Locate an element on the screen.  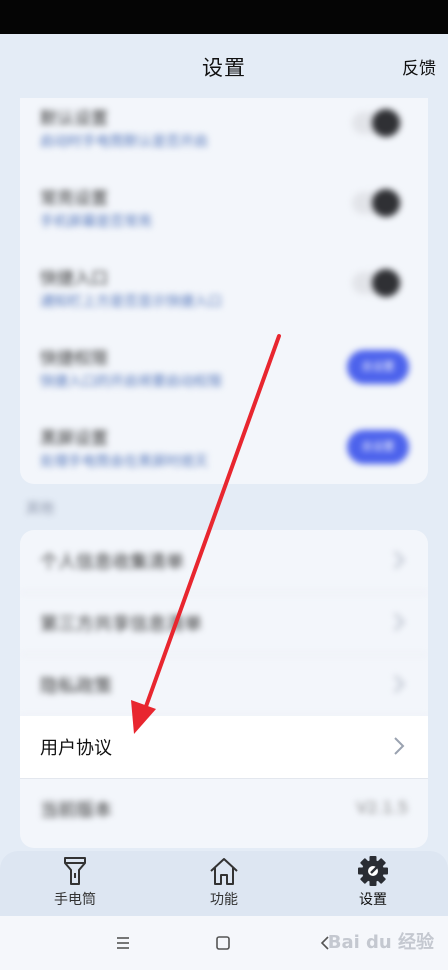
setting-row-shortcut: 快捷入口 通知栏上方是否显示快捷入口 is located at coordinates (224, 298).